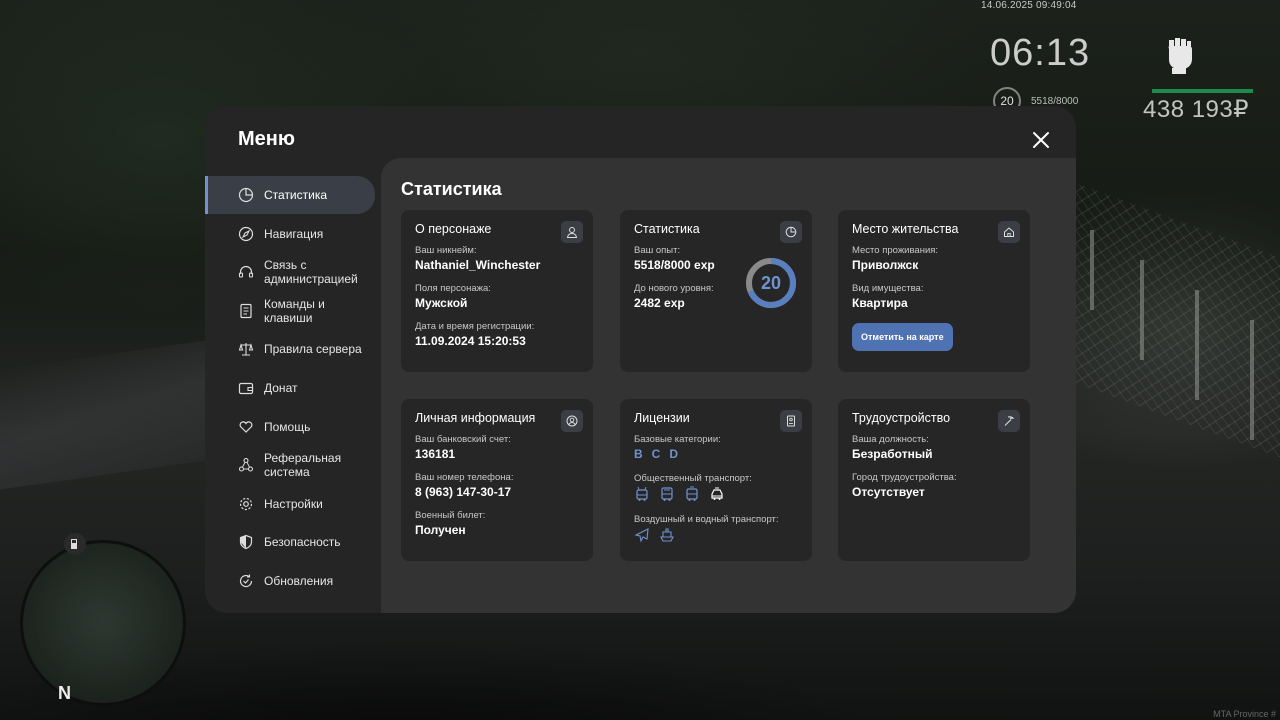 The height and width of the screenshot is (720, 1280). I want to click on user-icon, so click(572, 232).